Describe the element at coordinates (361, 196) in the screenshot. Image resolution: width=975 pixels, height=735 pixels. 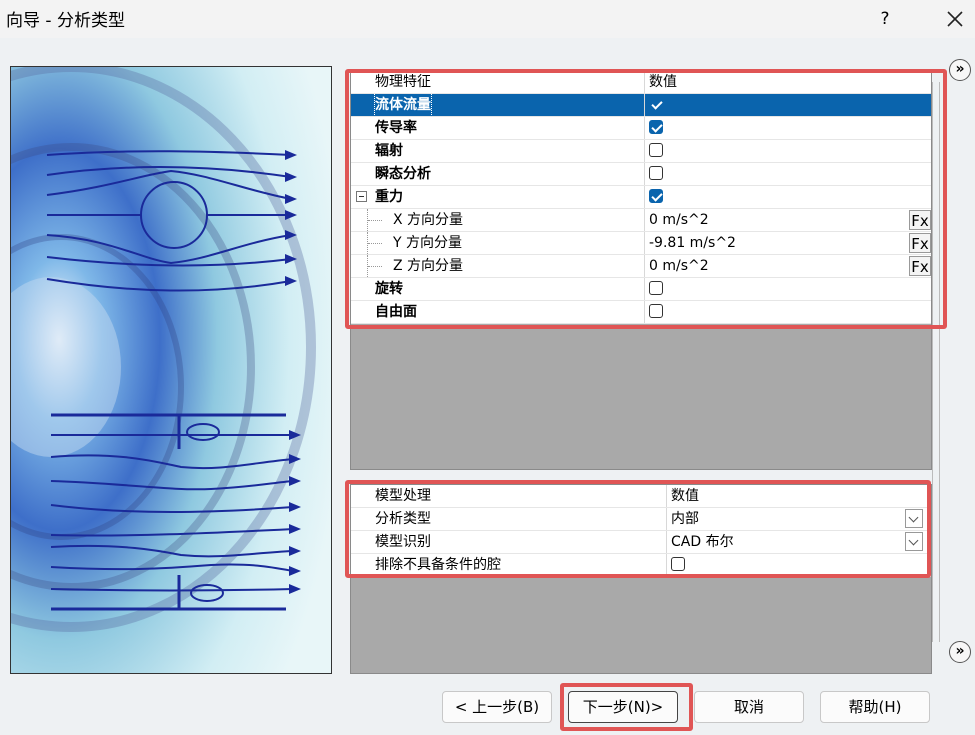
I see `collapse-icon` at that location.